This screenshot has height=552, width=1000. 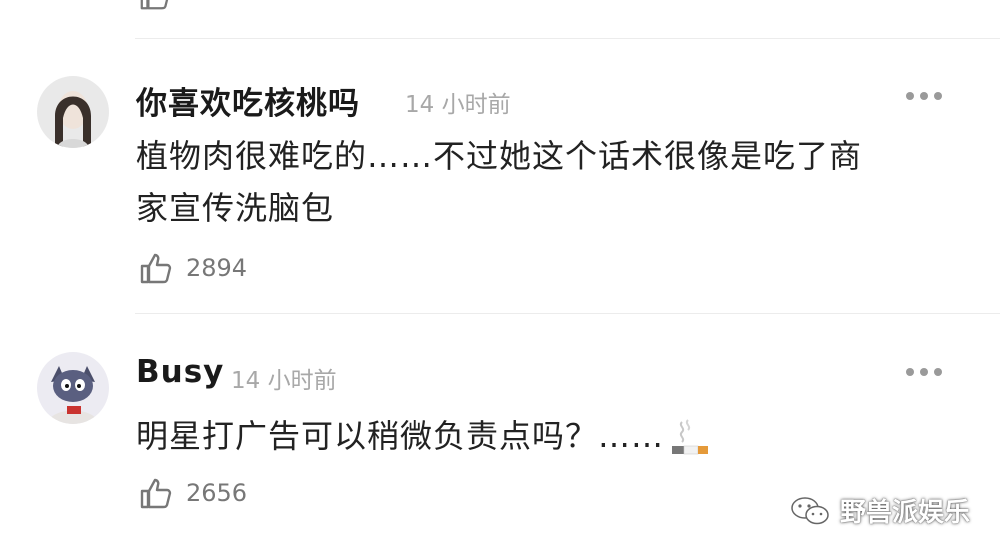 I want to click on cigarette-emoji, so click(x=690, y=437).